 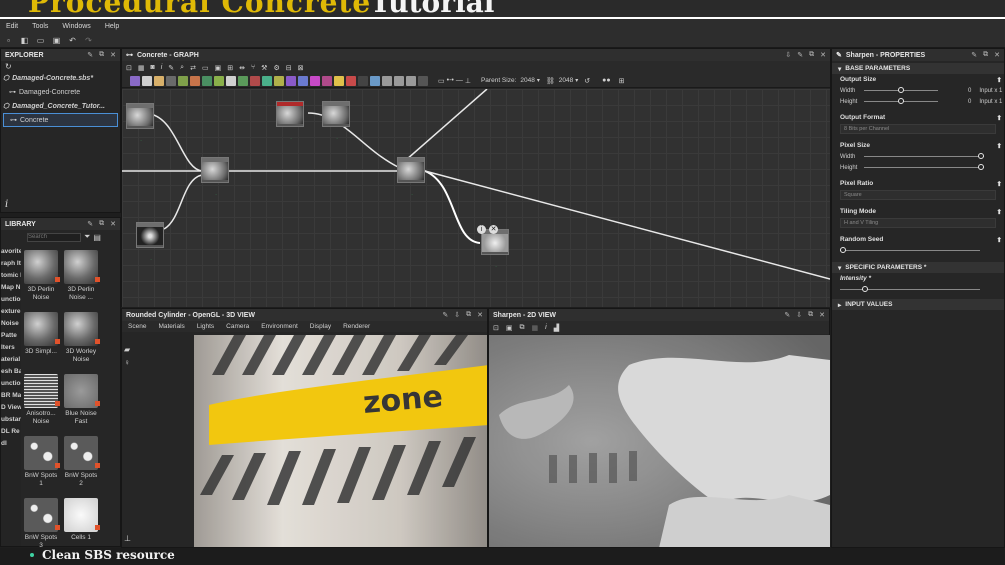 I want to click on pixel-width-slider, so click(x=924, y=156).